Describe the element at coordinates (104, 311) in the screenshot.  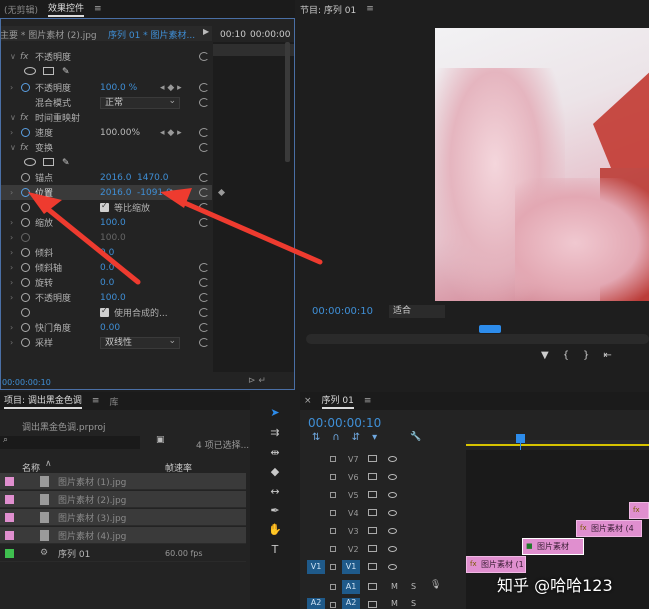
I see `composite-checkbox` at that location.